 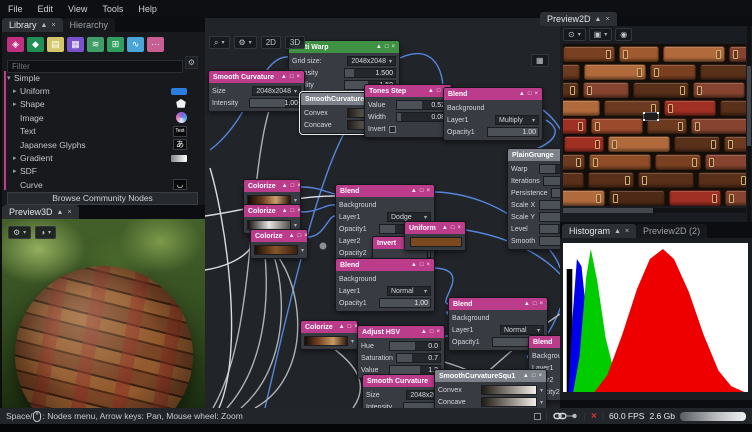 What do you see at coordinates (102, 90) in the screenshot?
I see `library-item-uniform: ▸ Uniform` at bounding box center [102, 90].